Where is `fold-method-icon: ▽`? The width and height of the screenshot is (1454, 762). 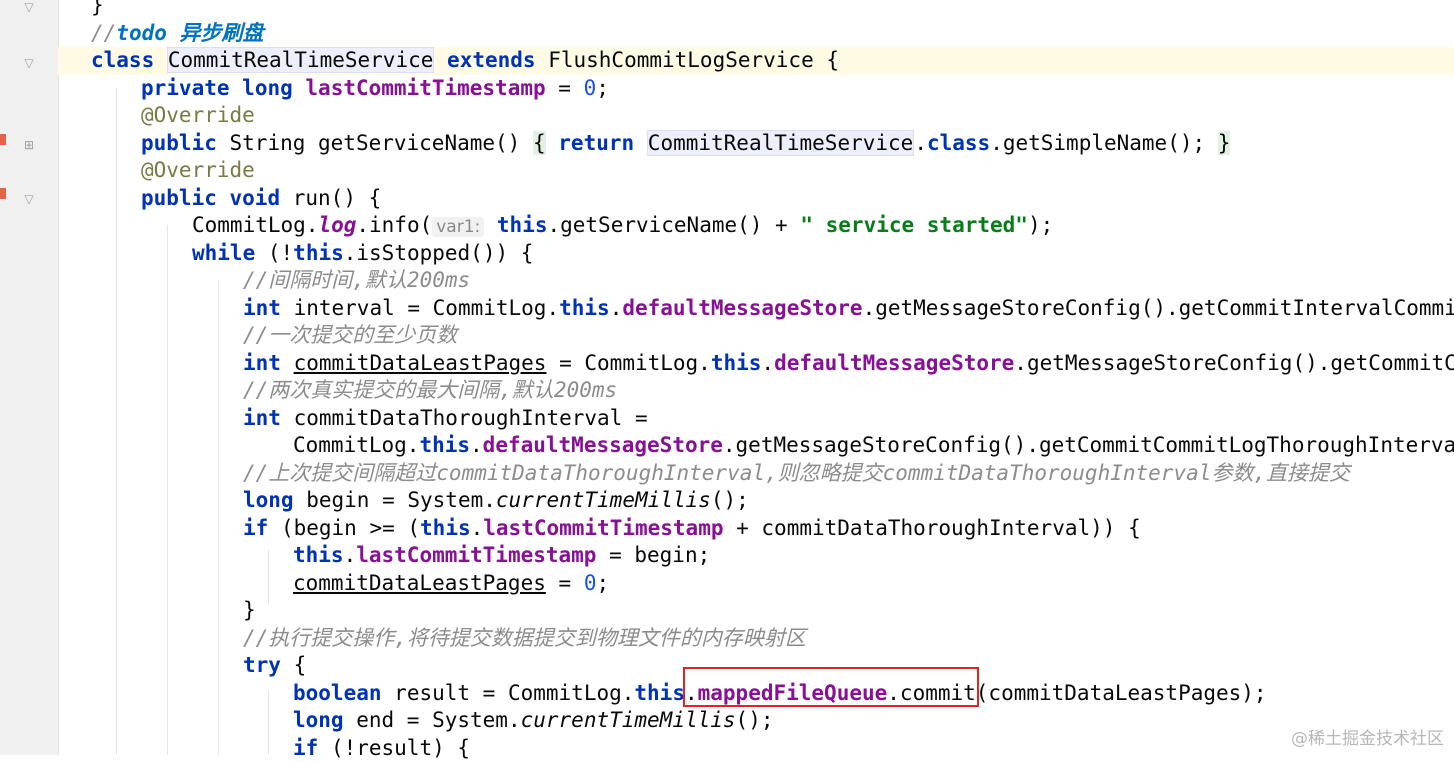
fold-method-icon: ▽ is located at coordinates (29, 199).